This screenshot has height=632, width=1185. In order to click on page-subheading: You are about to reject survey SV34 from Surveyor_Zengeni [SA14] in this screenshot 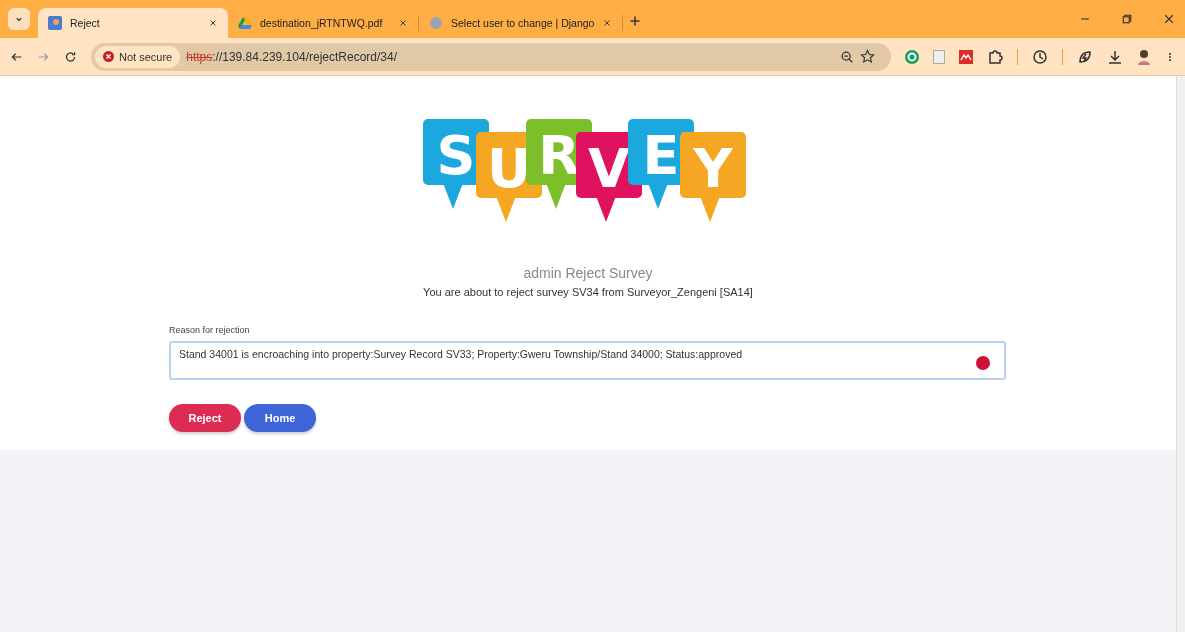, I will do `click(588, 292)`.